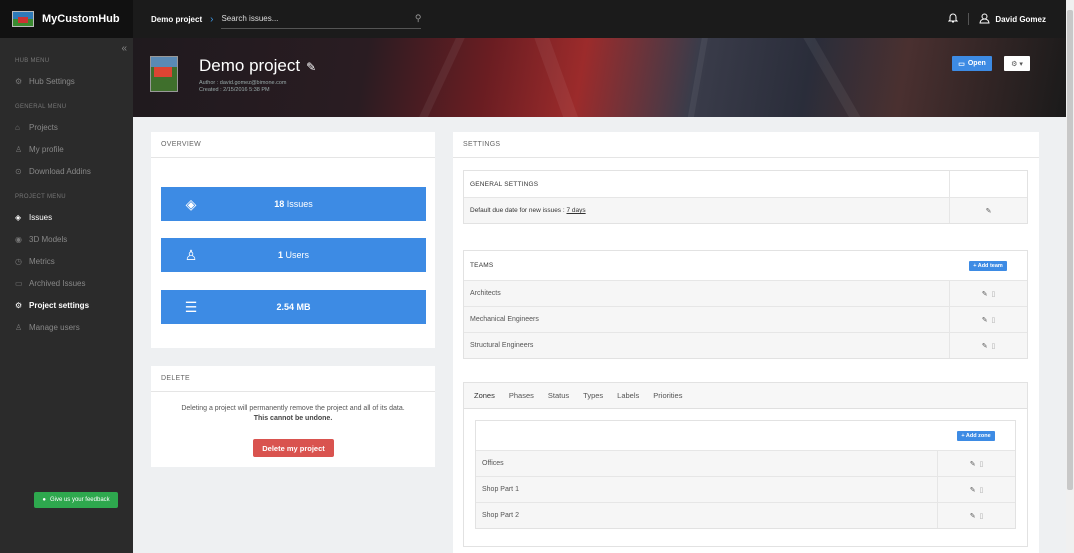  I want to click on sidebar-section-title: GENERAL MENU, so click(41, 107).